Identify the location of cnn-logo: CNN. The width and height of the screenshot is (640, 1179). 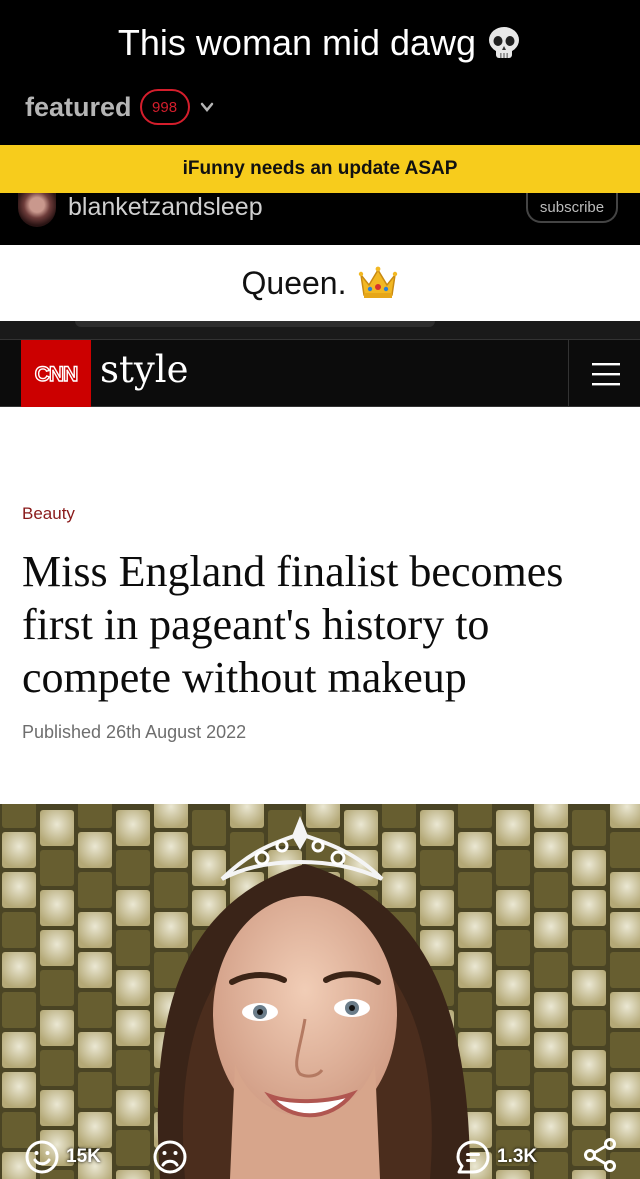
(56, 374).